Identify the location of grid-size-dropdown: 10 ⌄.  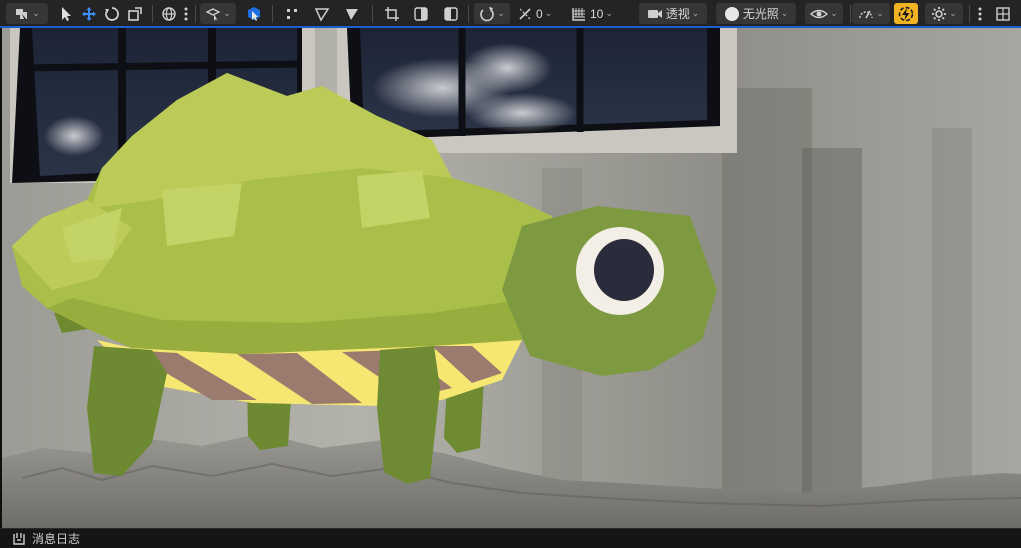
(597, 13).